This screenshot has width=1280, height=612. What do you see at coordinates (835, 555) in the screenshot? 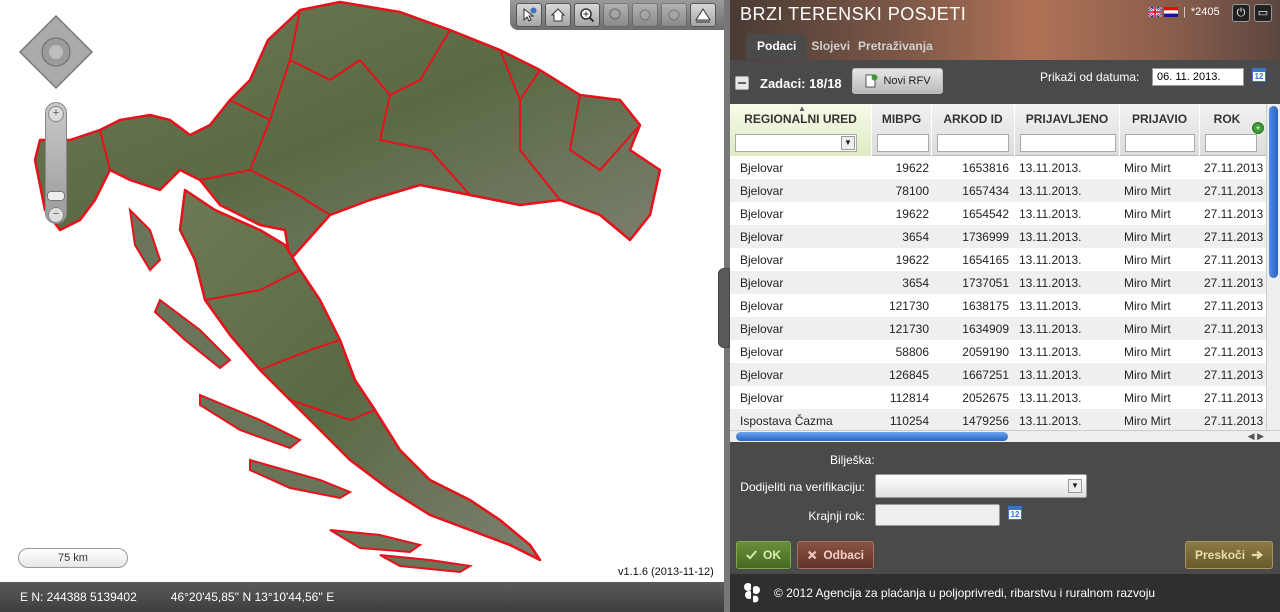
I see `cancel-button: Odbaci` at bounding box center [835, 555].